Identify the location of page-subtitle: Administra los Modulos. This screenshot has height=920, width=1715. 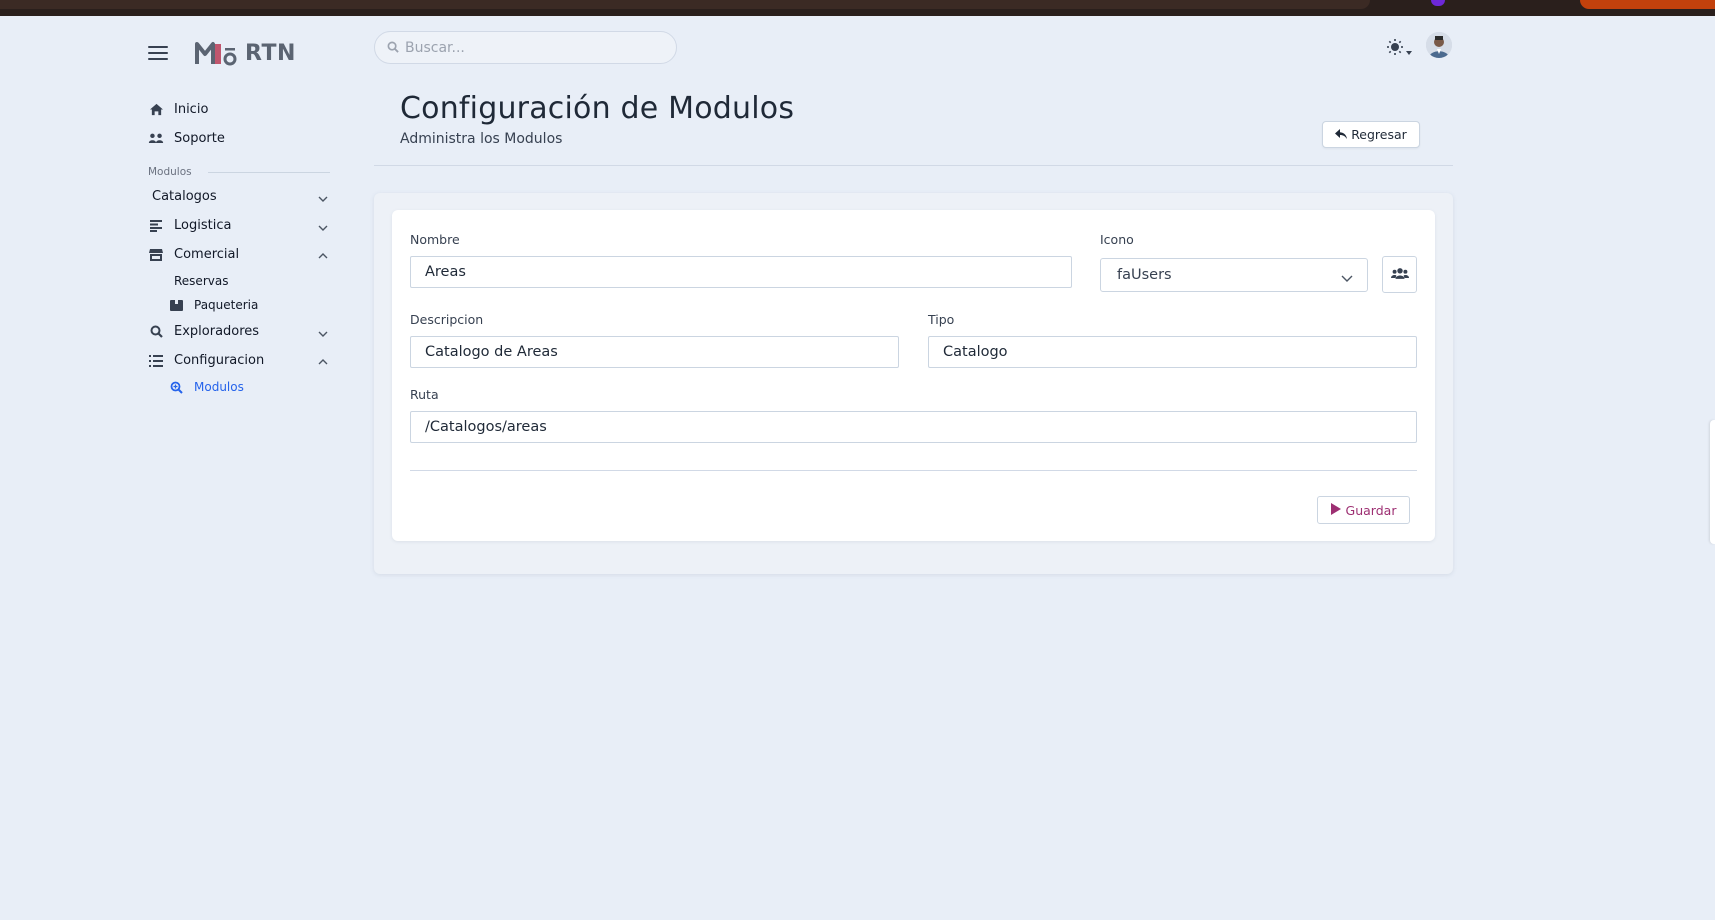
(481, 139).